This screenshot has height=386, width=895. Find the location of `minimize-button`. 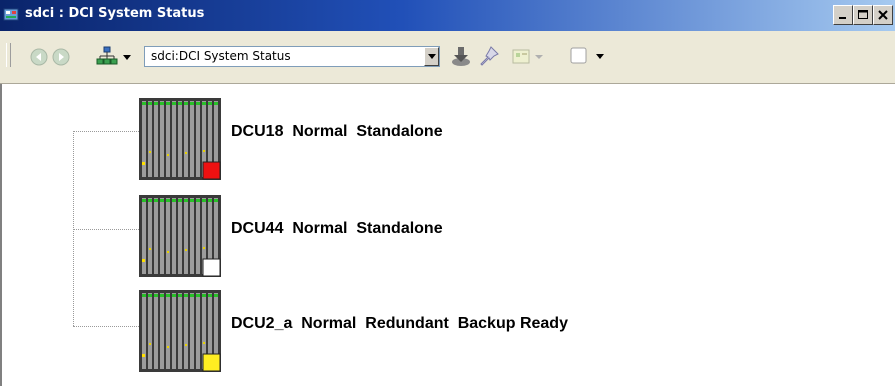

minimize-button is located at coordinates (843, 15).